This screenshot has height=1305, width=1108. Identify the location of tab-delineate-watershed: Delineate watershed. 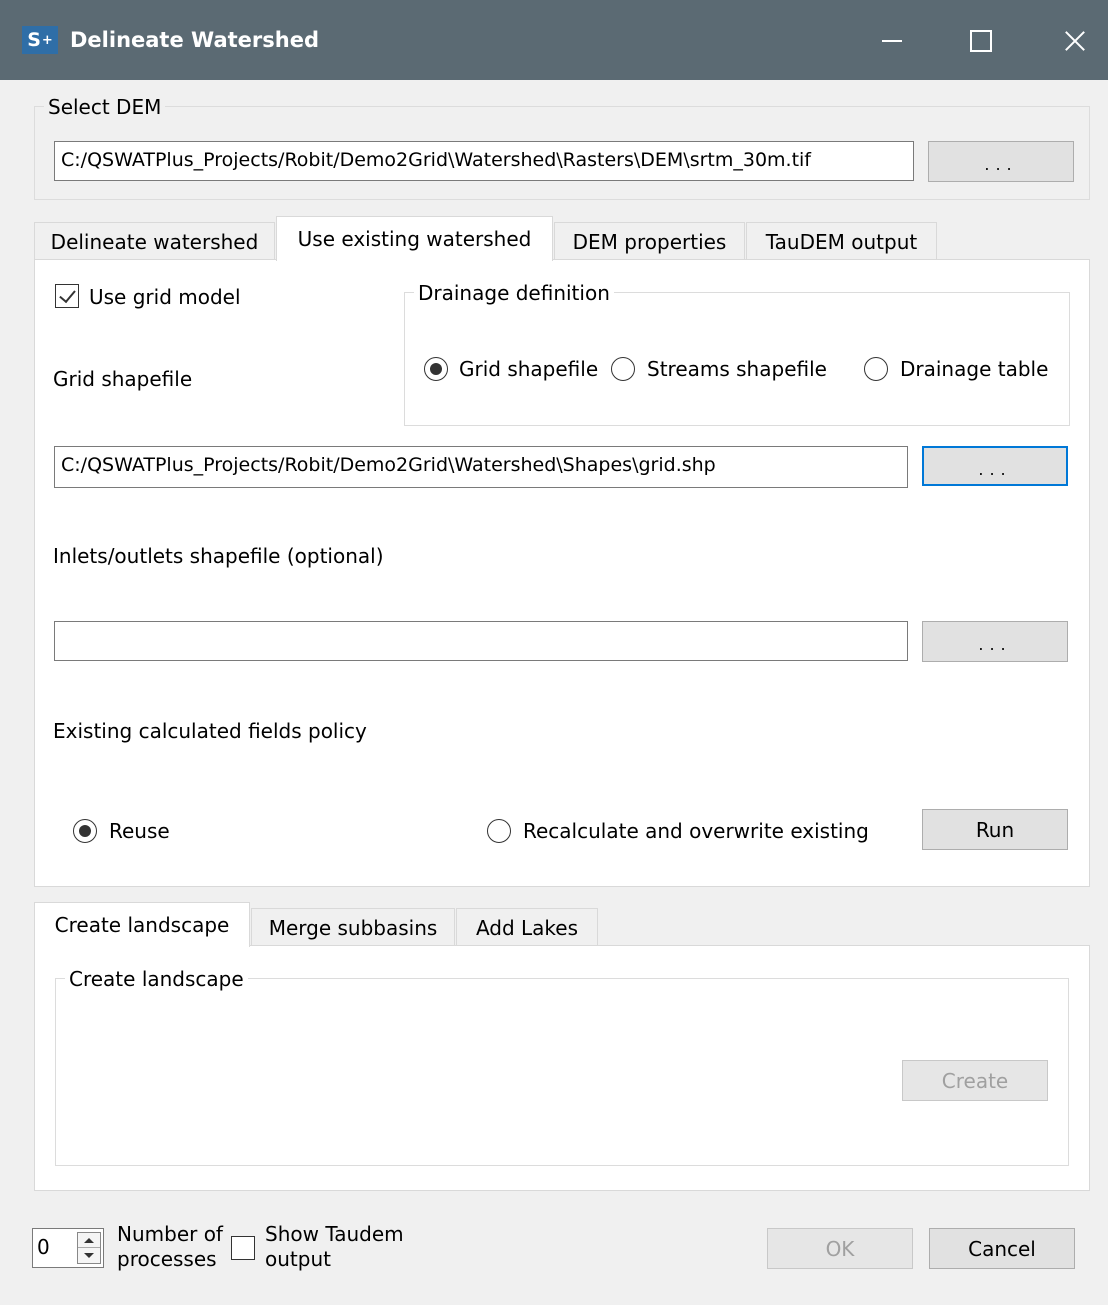
(154, 241).